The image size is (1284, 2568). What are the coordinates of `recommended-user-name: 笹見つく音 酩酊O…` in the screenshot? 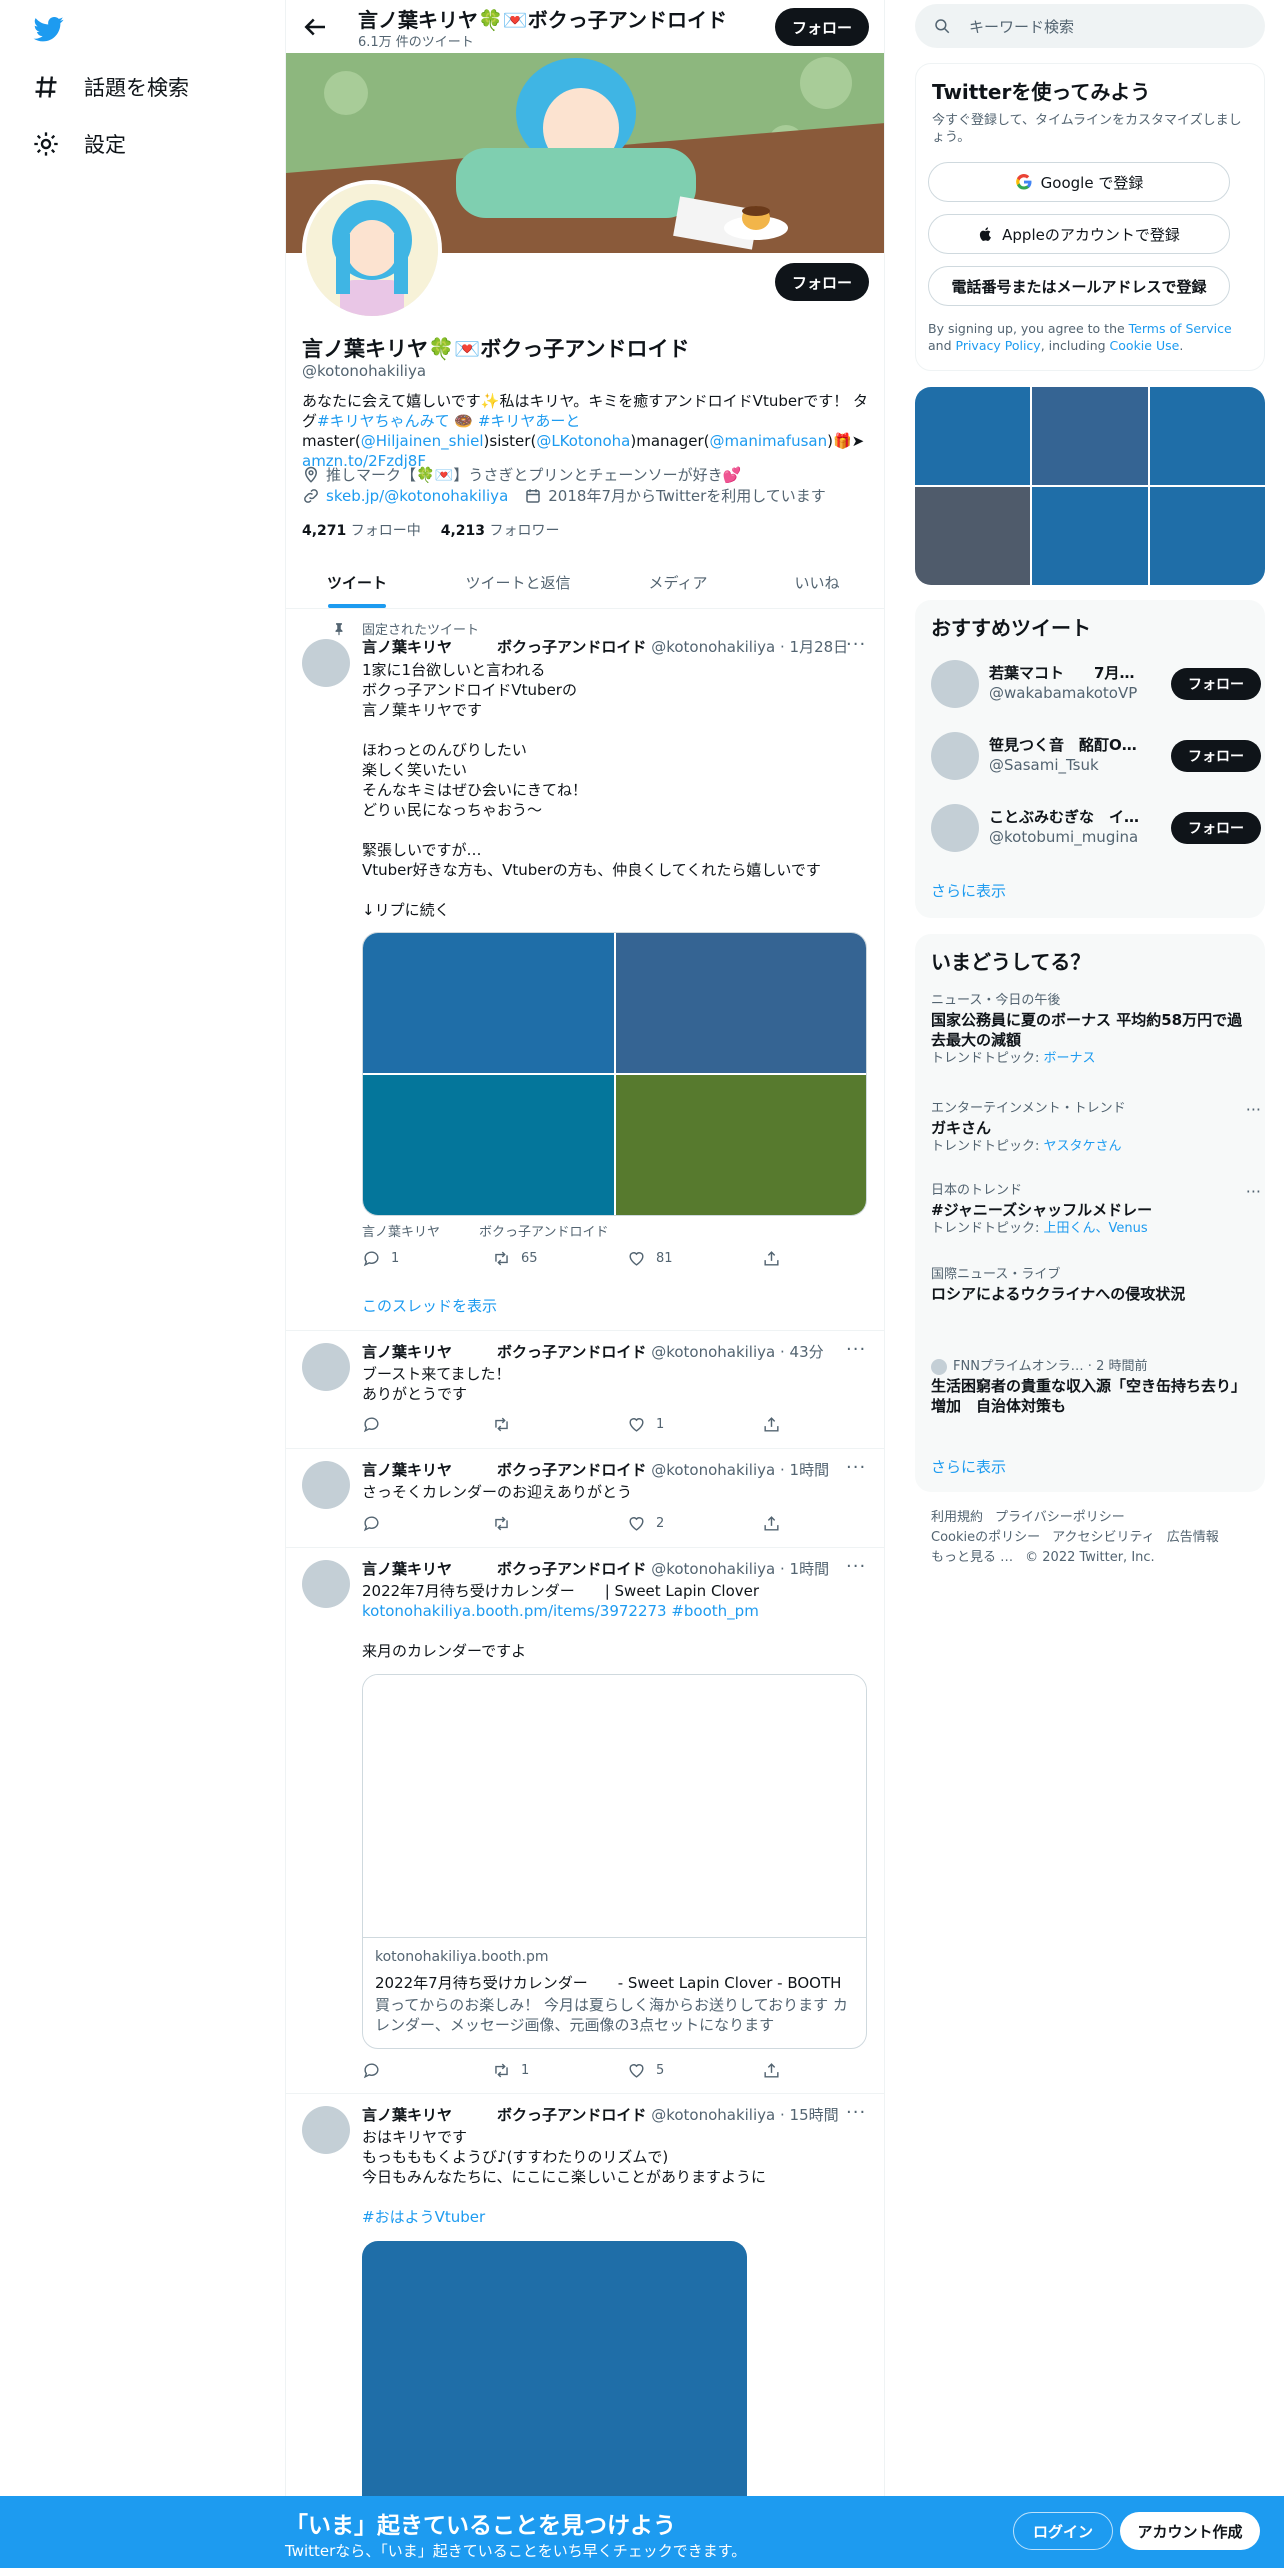 It's located at (1064, 744).